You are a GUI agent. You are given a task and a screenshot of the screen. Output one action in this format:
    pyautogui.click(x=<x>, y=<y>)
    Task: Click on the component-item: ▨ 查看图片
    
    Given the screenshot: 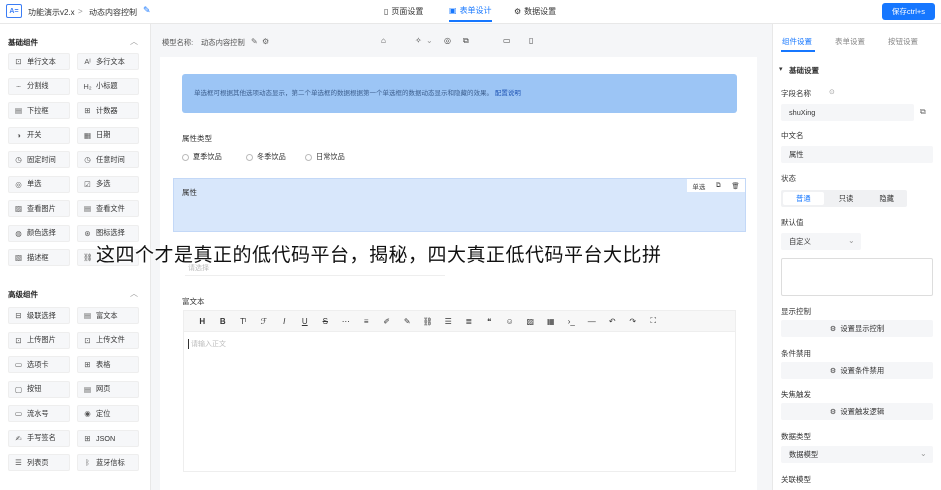 What is the action you would take?
    pyautogui.click(x=39, y=208)
    